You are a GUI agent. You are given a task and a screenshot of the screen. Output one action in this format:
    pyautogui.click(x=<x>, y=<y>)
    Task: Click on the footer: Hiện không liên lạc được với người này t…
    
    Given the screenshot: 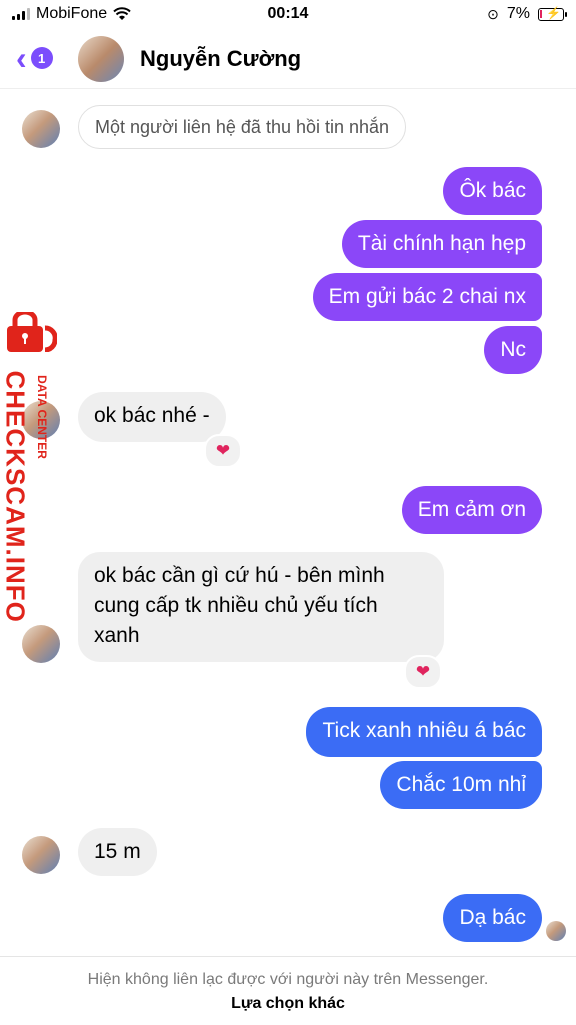 What is the action you would take?
    pyautogui.click(x=288, y=990)
    